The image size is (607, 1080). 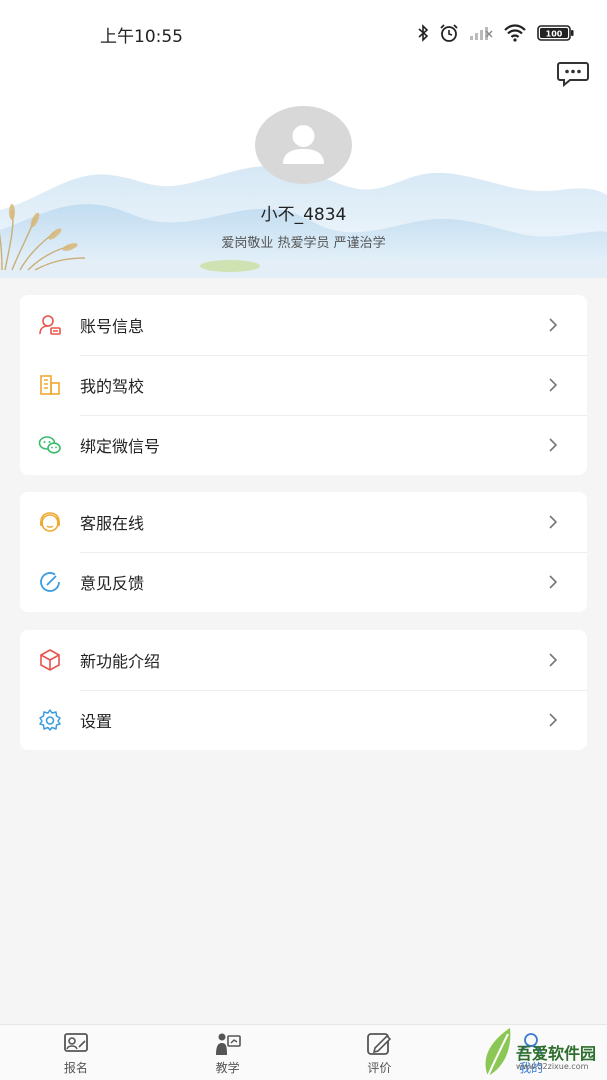 I want to click on alarm-icon, so click(x=449, y=33).